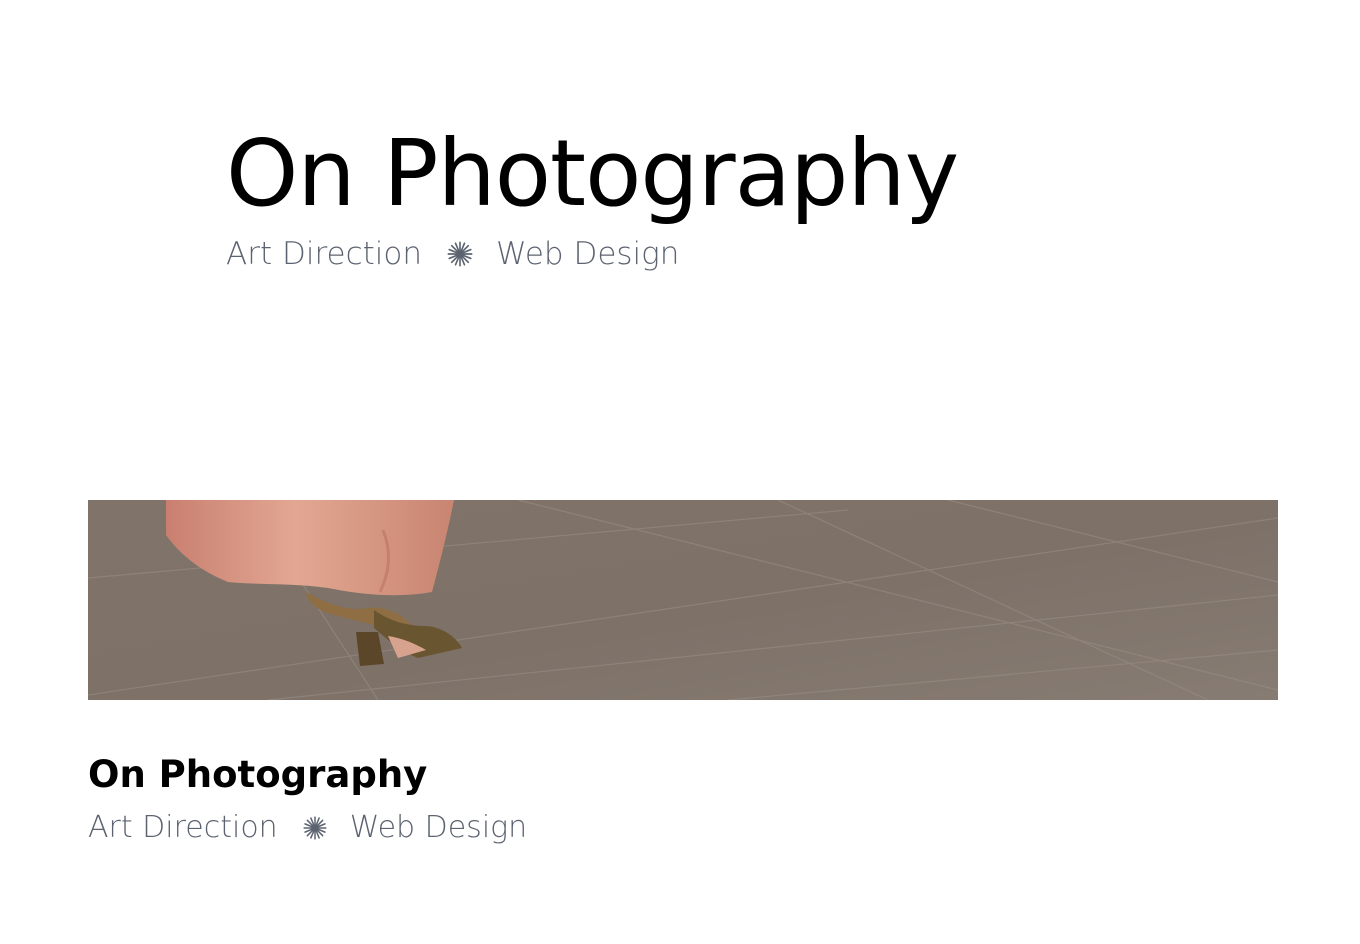  Describe the element at coordinates (683, 775) in the screenshot. I see `card-title: On Photography` at that location.